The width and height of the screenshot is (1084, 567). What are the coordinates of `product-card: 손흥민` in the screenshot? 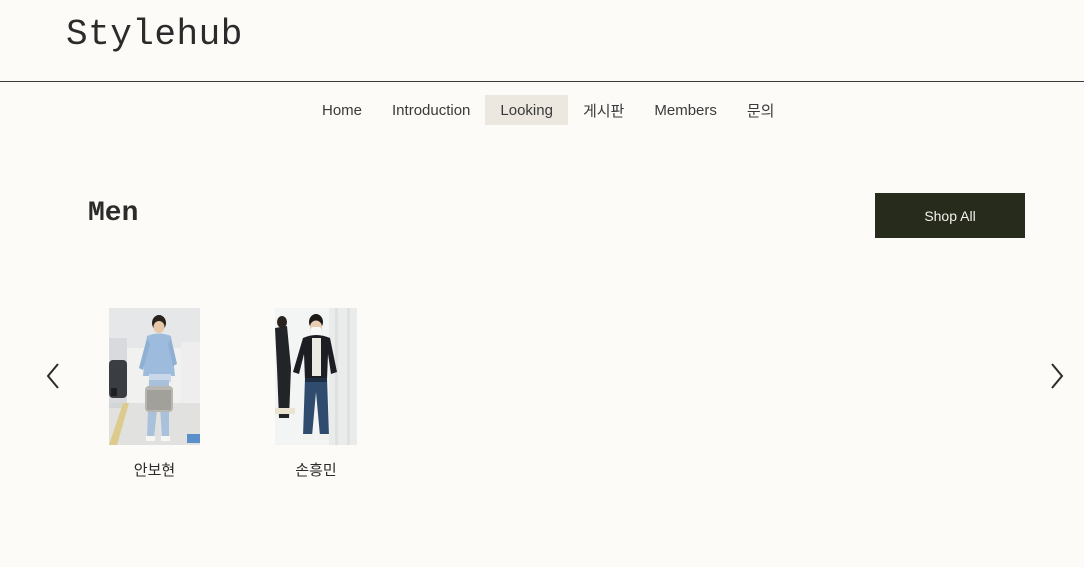 It's located at (316, 393).